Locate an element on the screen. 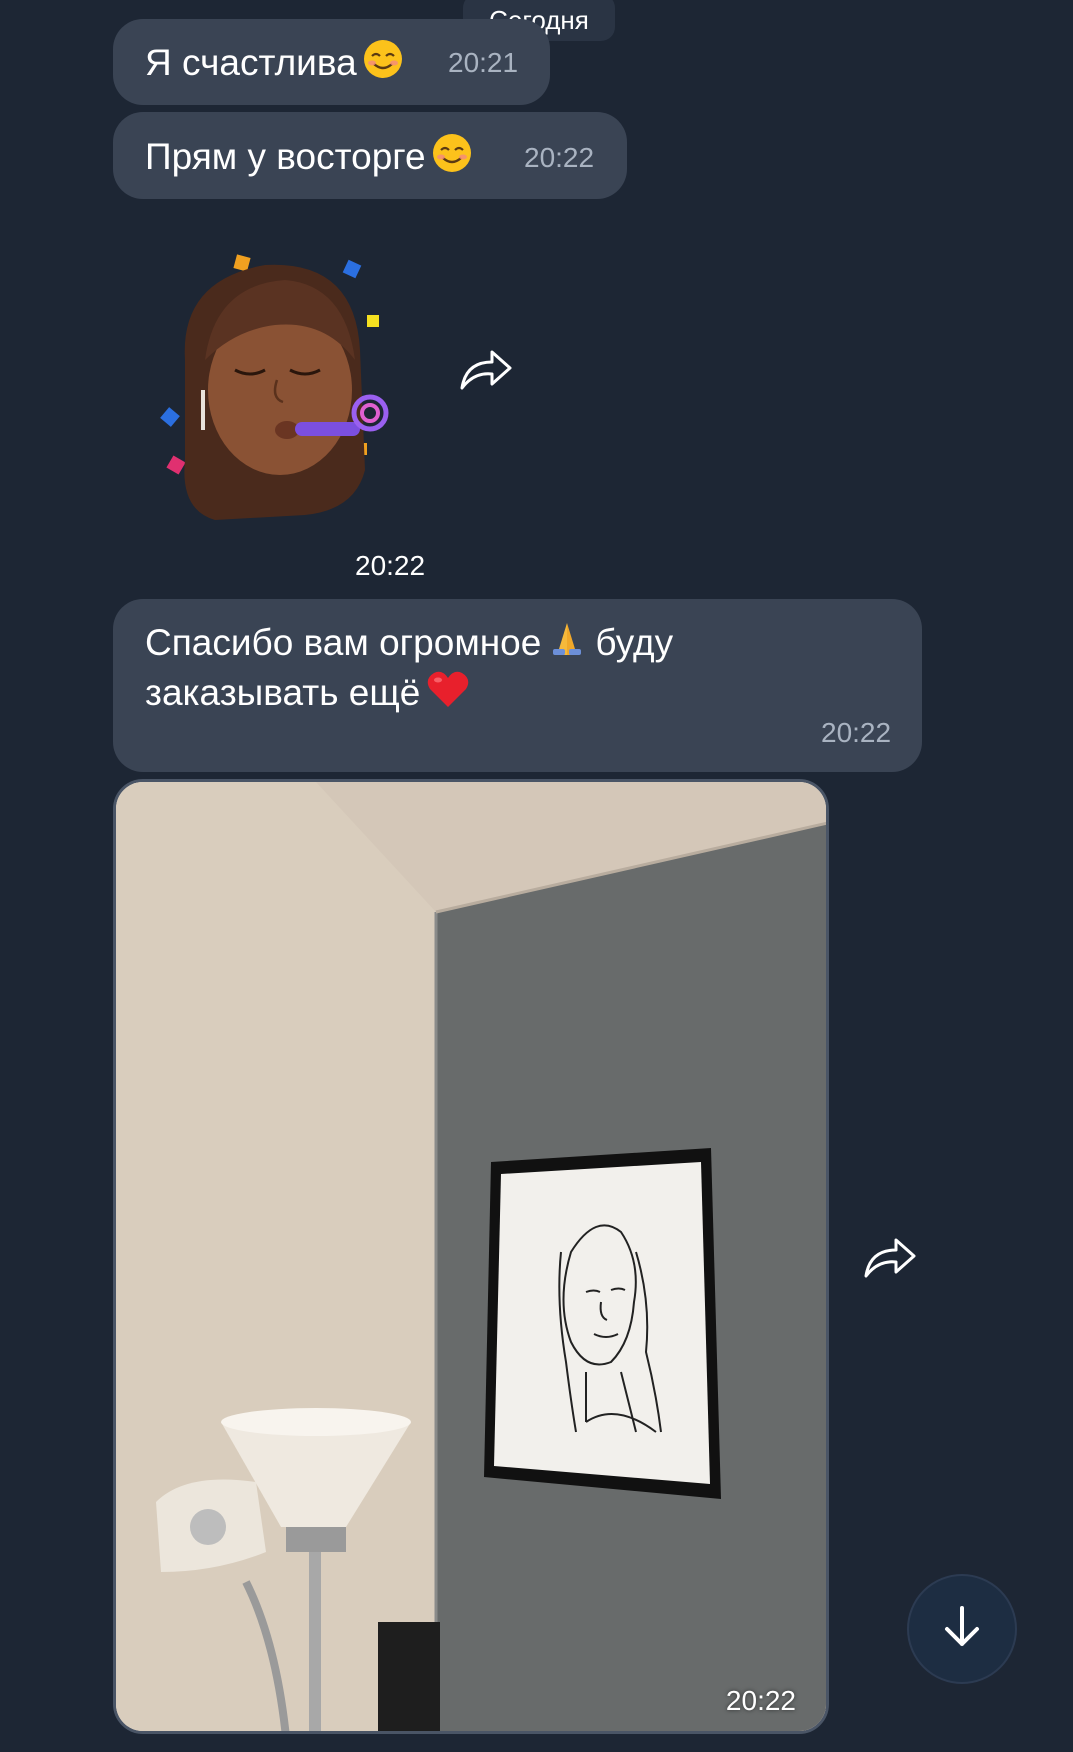 Image resolution: width=1073 pixels, height=1752 pixels. scroll-to-bottom-button is located at coordinates (962, 1629).